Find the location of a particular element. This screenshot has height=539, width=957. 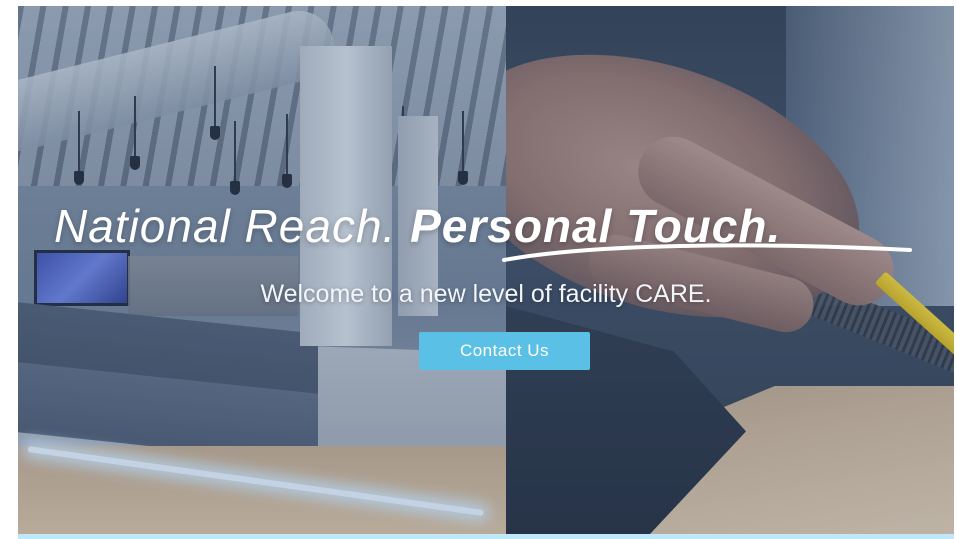

headline-part-reach: National Reach. is located at coordinates (225, 226).